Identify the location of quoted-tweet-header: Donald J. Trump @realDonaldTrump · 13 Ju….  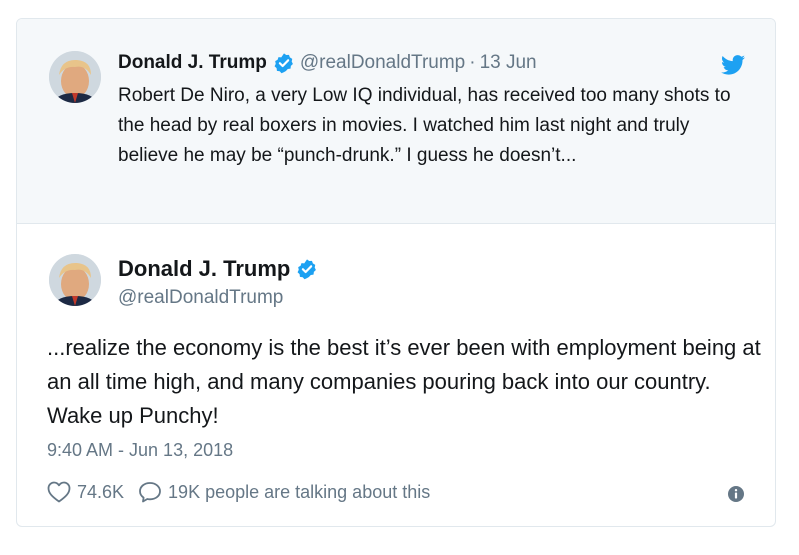
(327, 63).